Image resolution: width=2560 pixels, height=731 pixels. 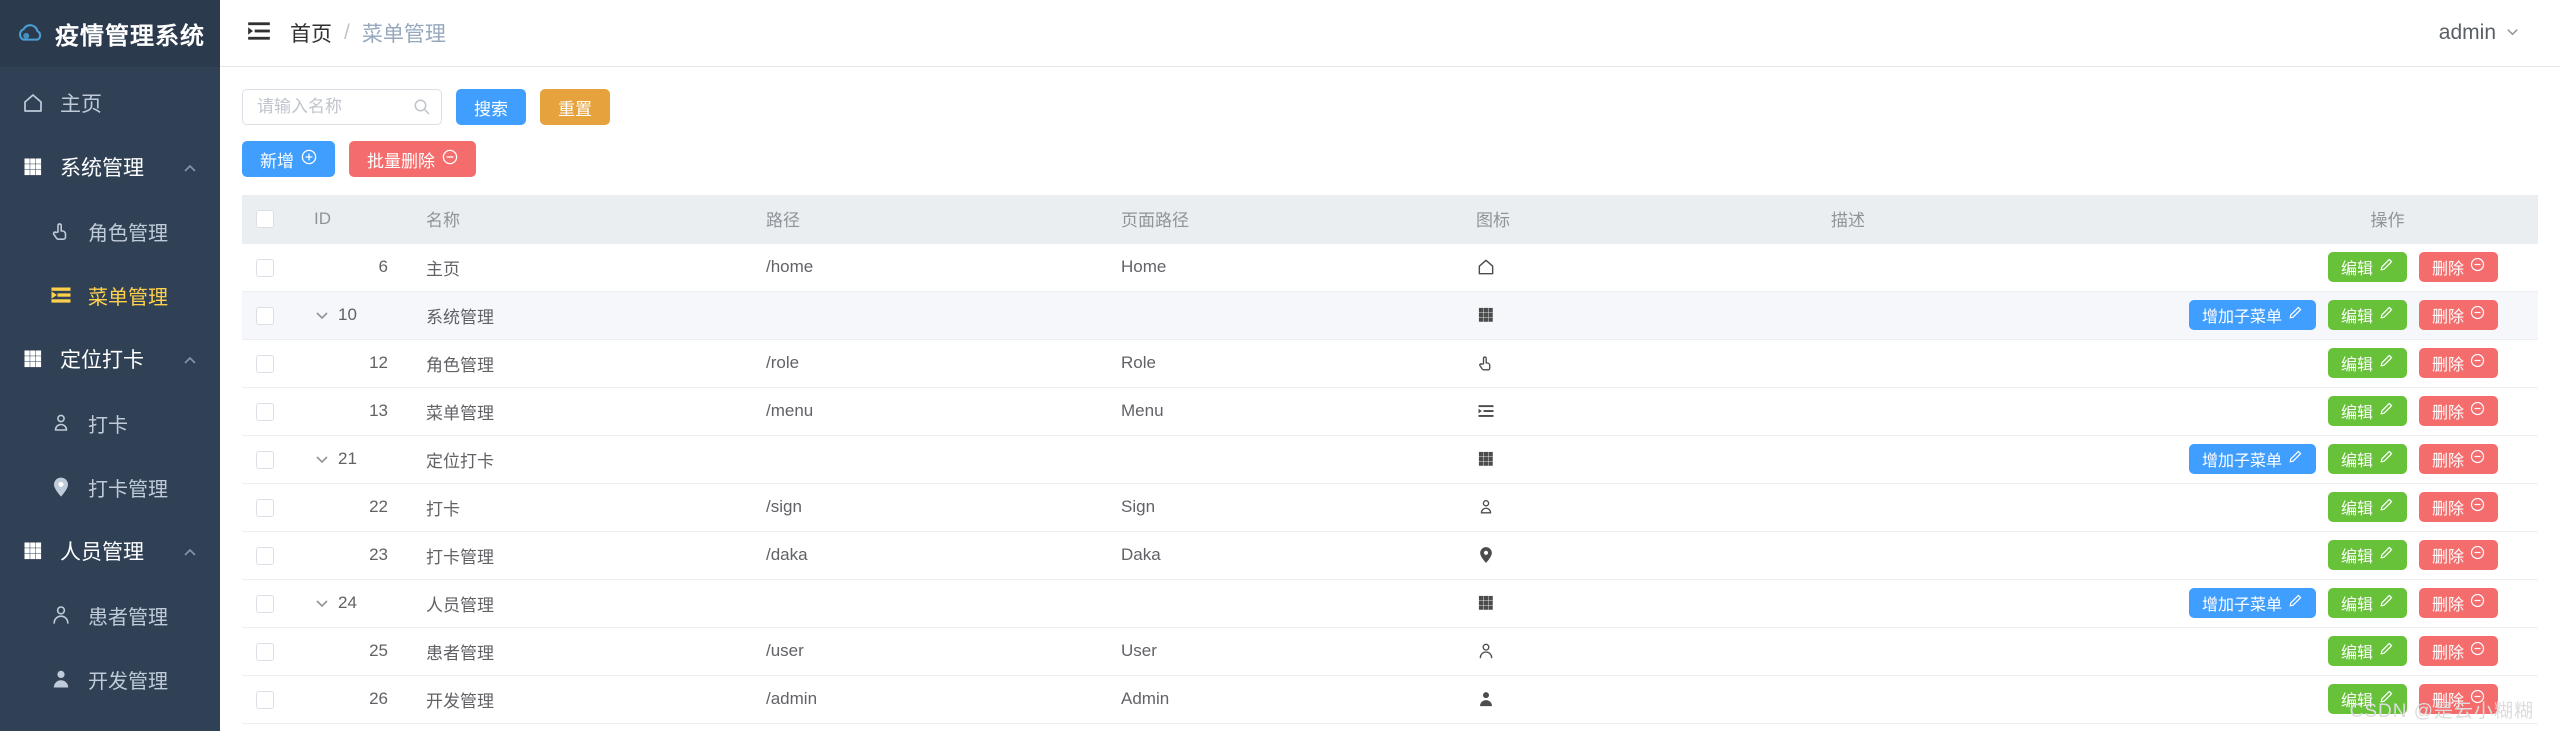 I want to click on table-row: 10 系统管理 增加子菜单 编辑 删除, so click(x=1390, y=315).